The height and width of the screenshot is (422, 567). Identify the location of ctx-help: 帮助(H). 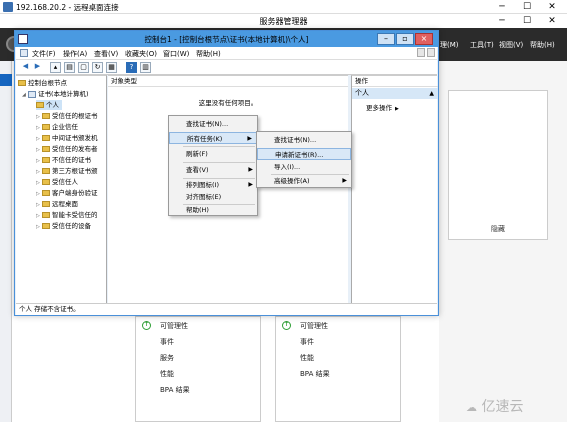
(213, 210).